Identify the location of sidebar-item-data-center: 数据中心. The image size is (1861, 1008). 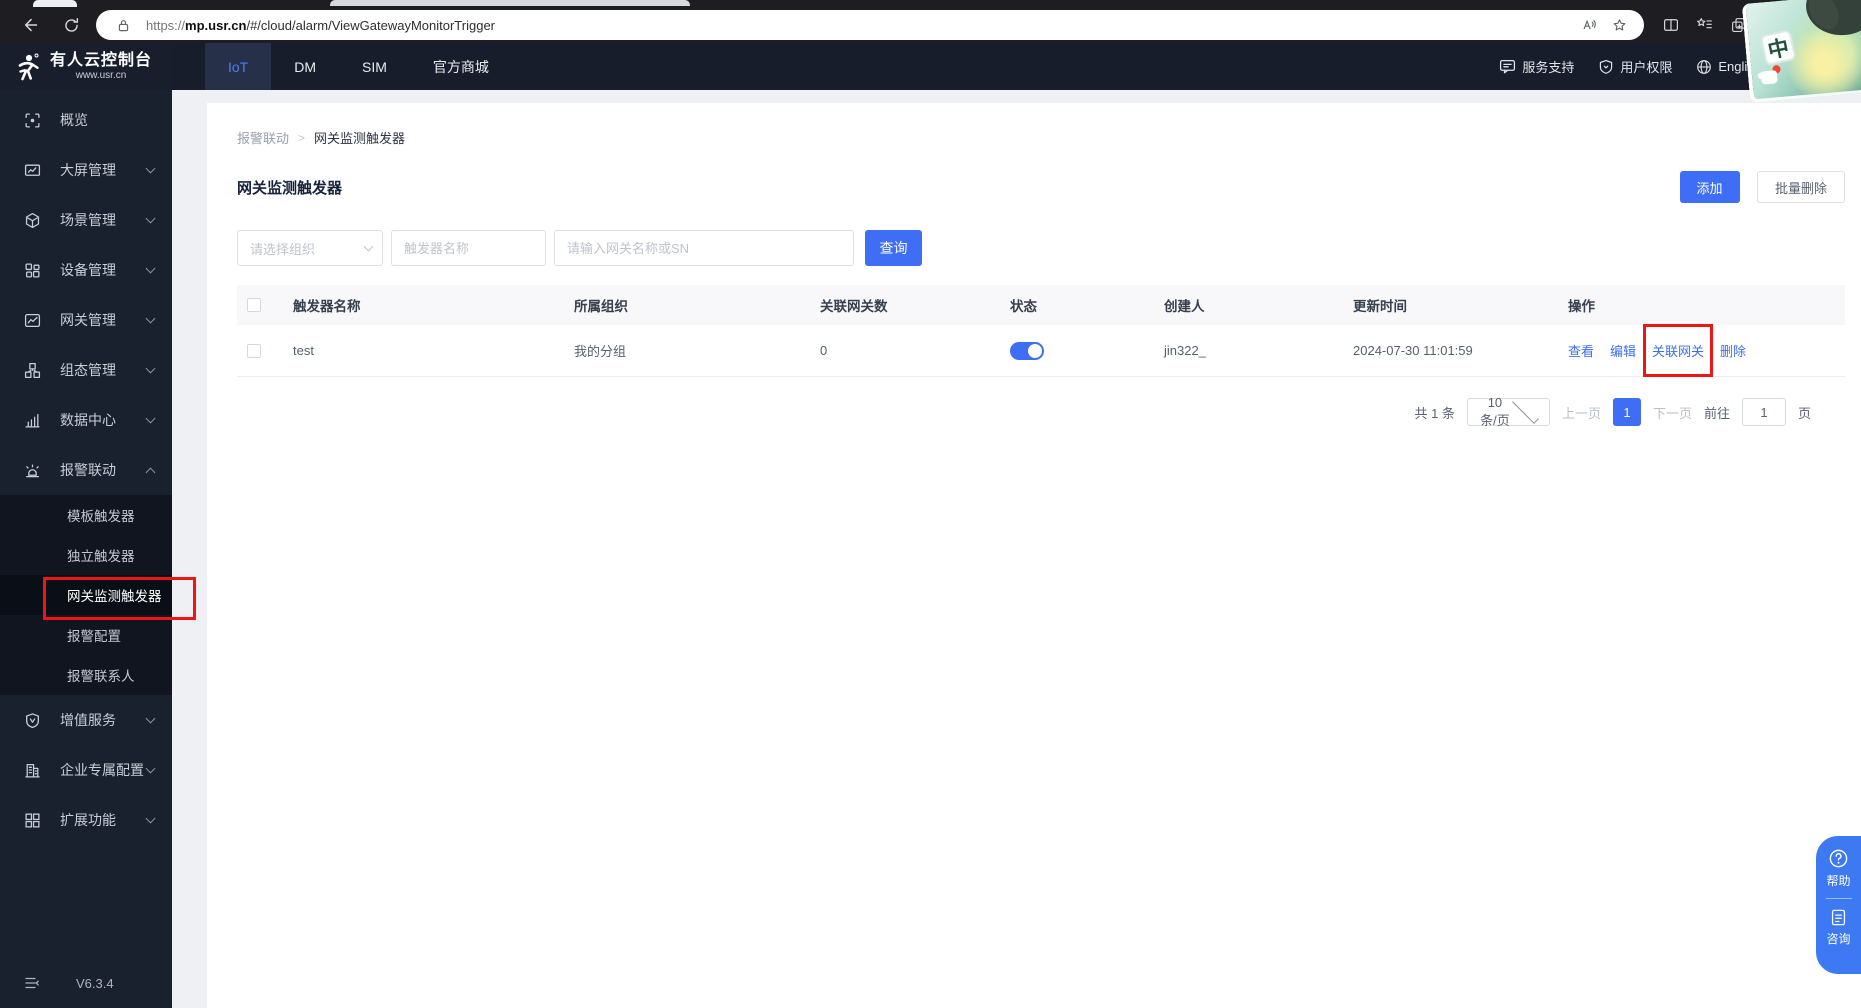
(86, 420).